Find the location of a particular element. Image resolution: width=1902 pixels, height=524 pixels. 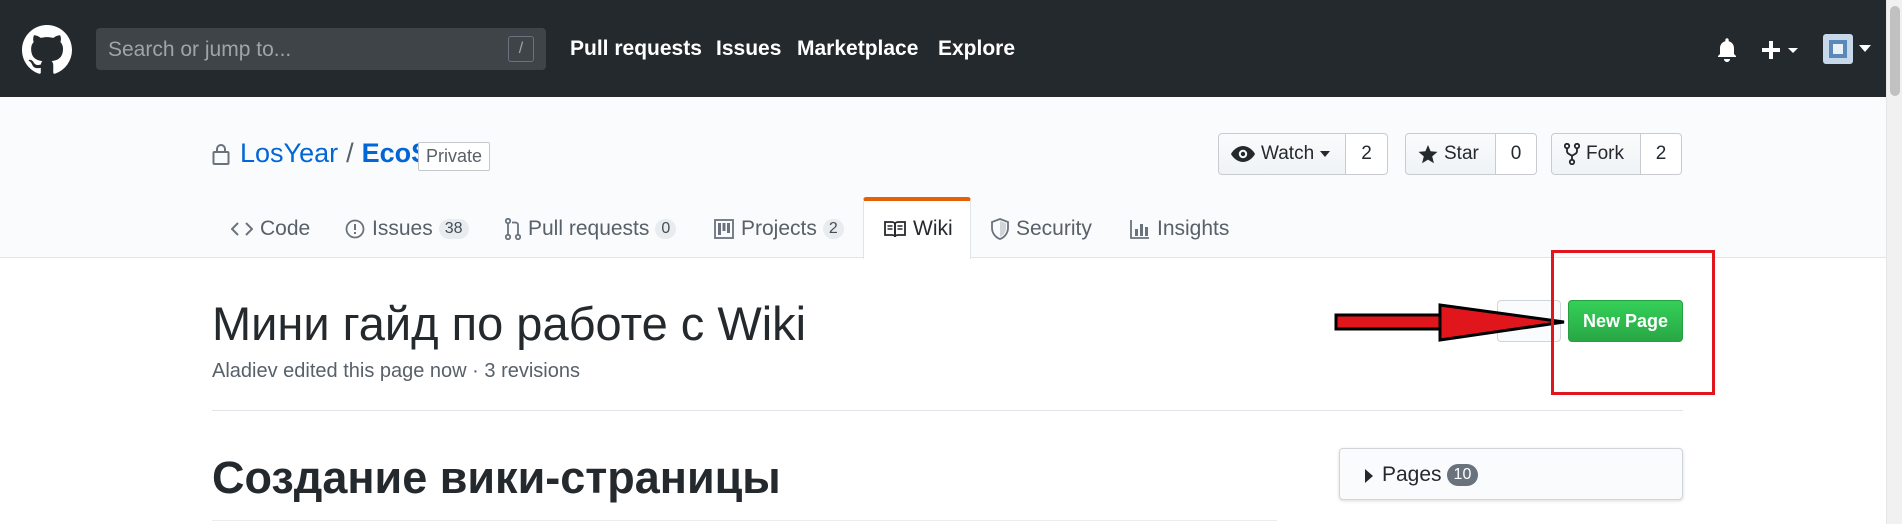

watch-button-group: Watch 2 is located at coordinates (1303, 154).